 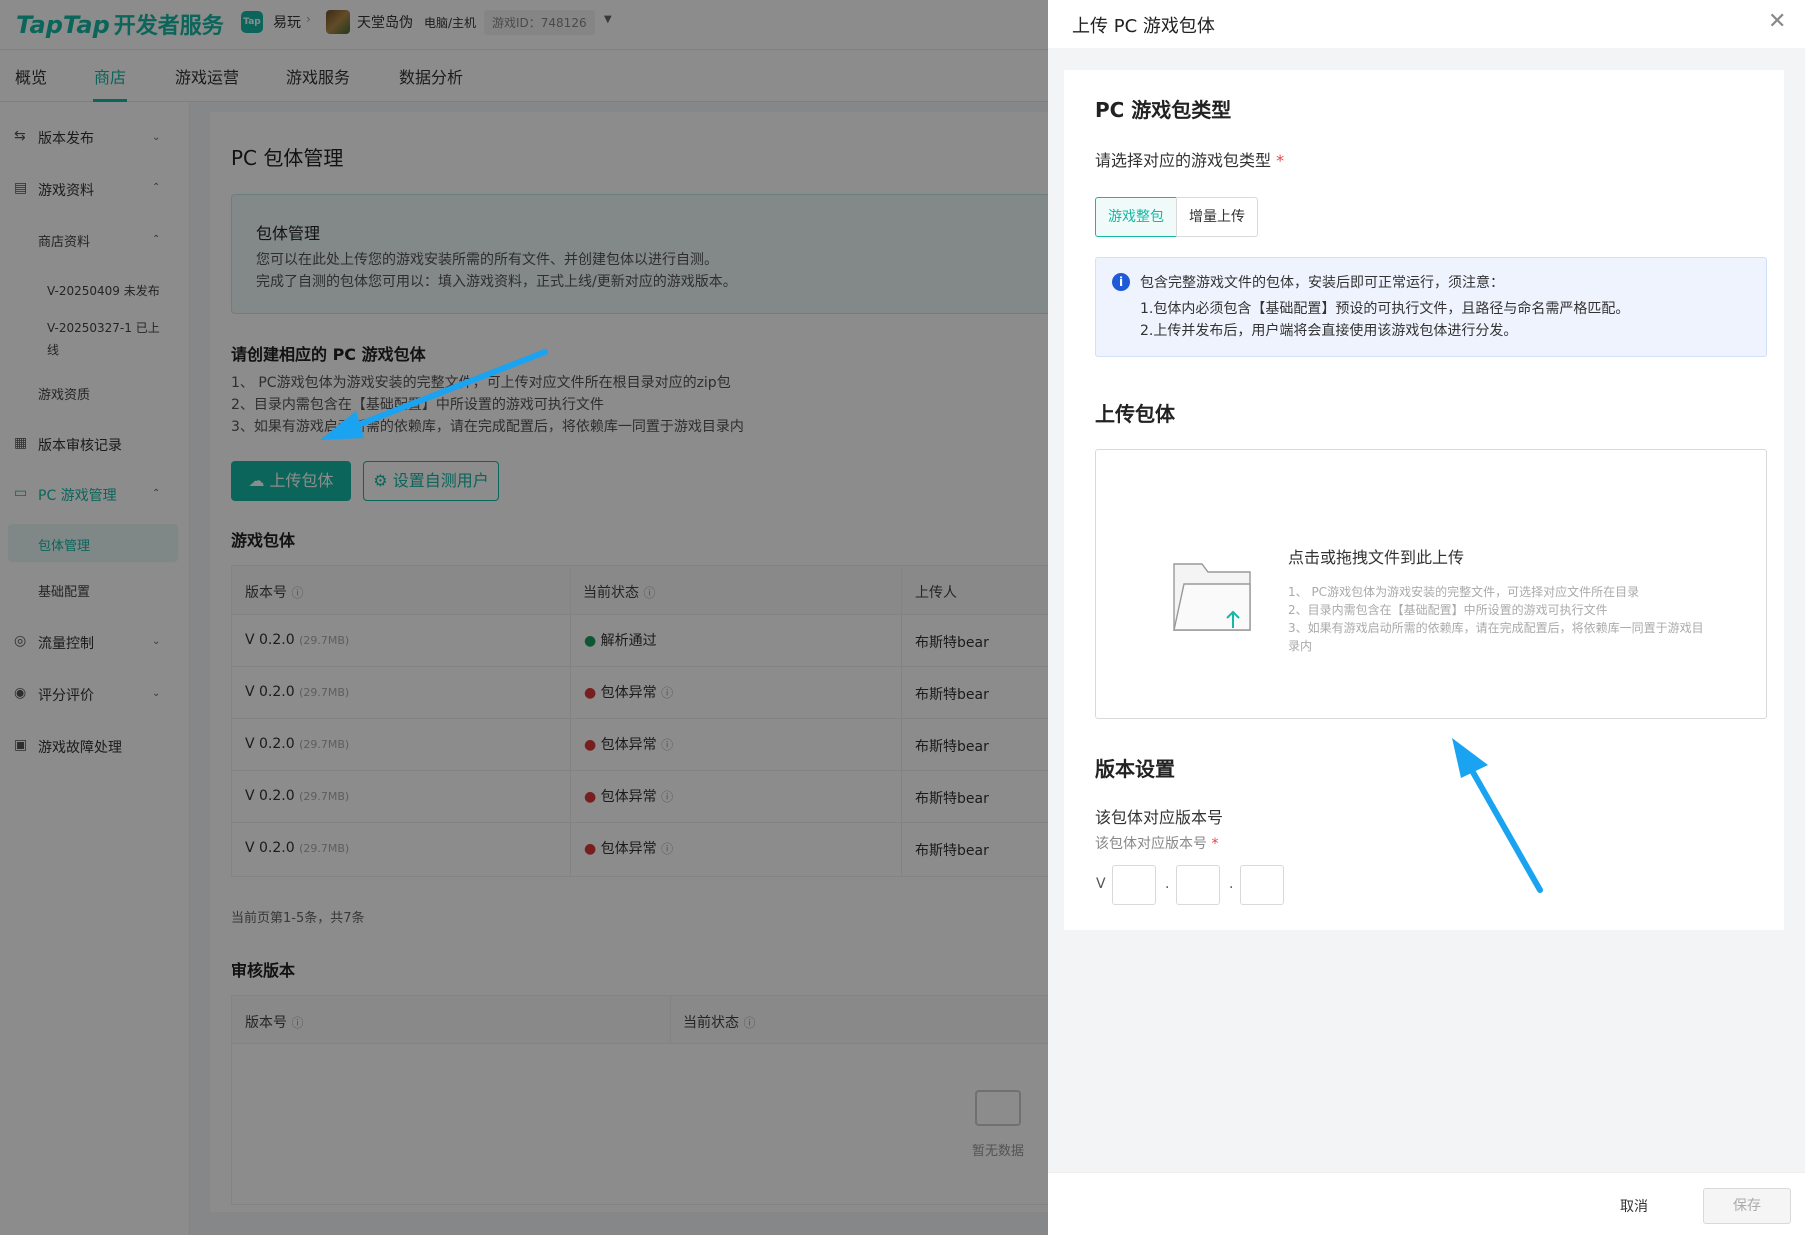 What do you see at coordinates (1385, 309) in the screenshot?
I see `alert-line-2: 1.包体内必须包含【基础配置】预设的可执行文件，且路径与命名需严格匹配。` at bounding box center [1385, 309].